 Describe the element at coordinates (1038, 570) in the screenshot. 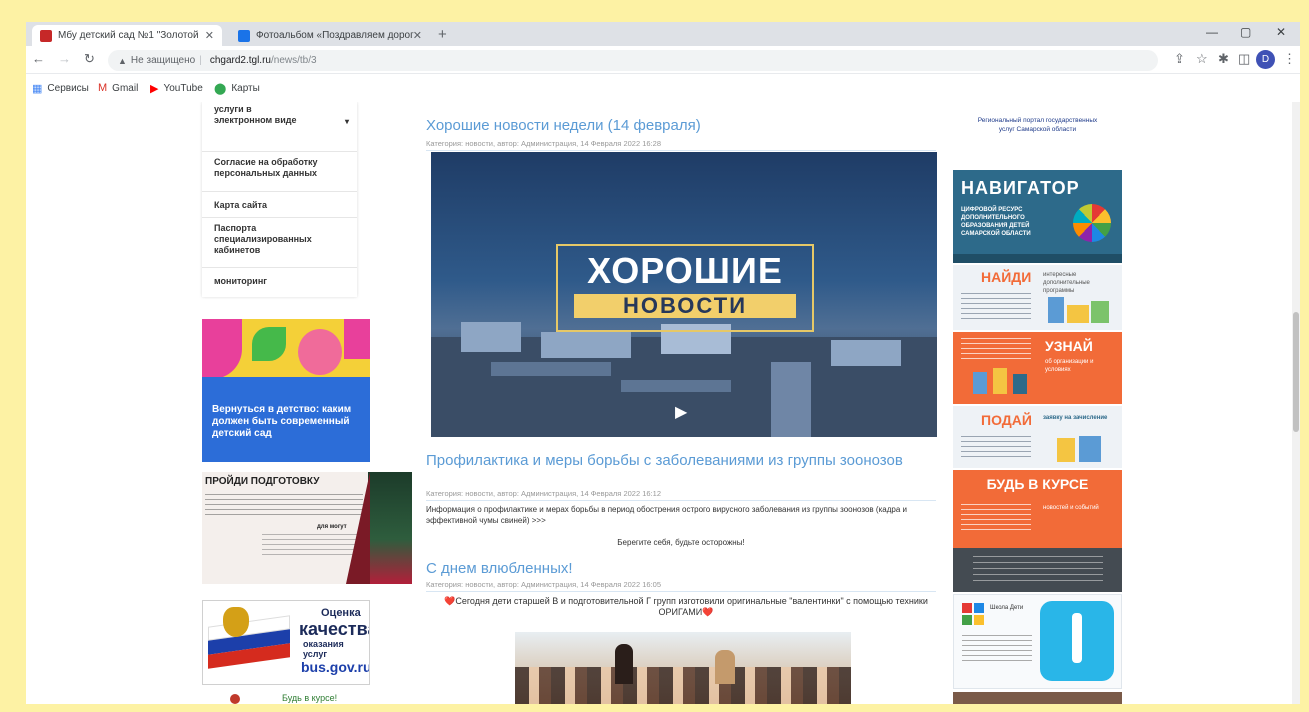

I see `kurse-footer-lines` at that location.